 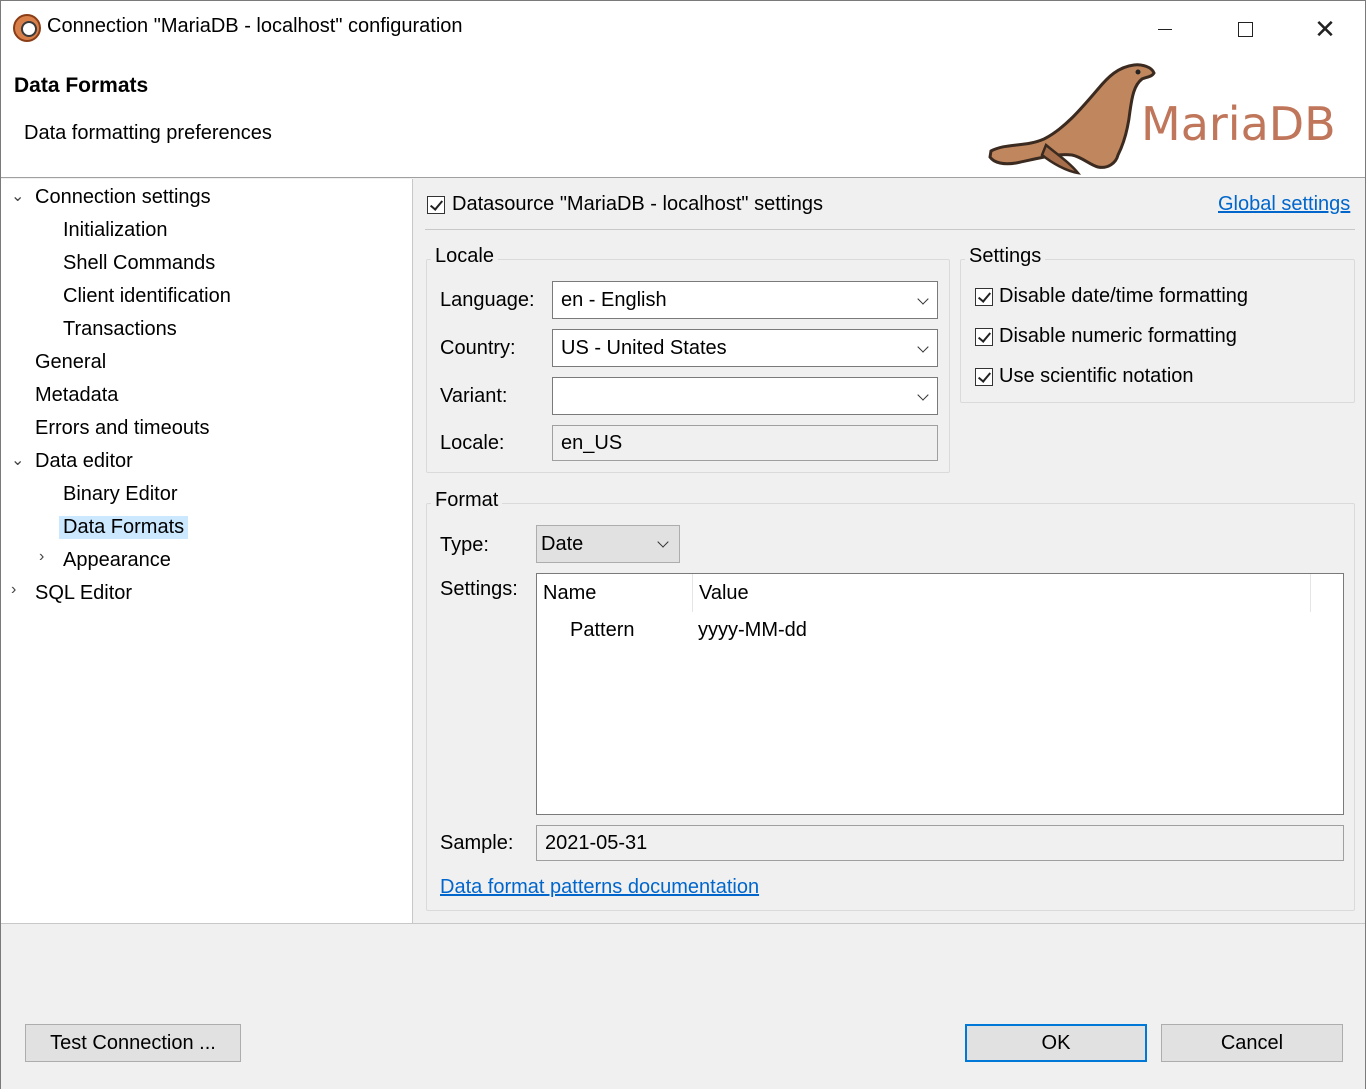 What do you see at coordinates (148, 133) in the screenshot?
I see `page-description: Data formatting preferences` at bounding box center [148, 133].